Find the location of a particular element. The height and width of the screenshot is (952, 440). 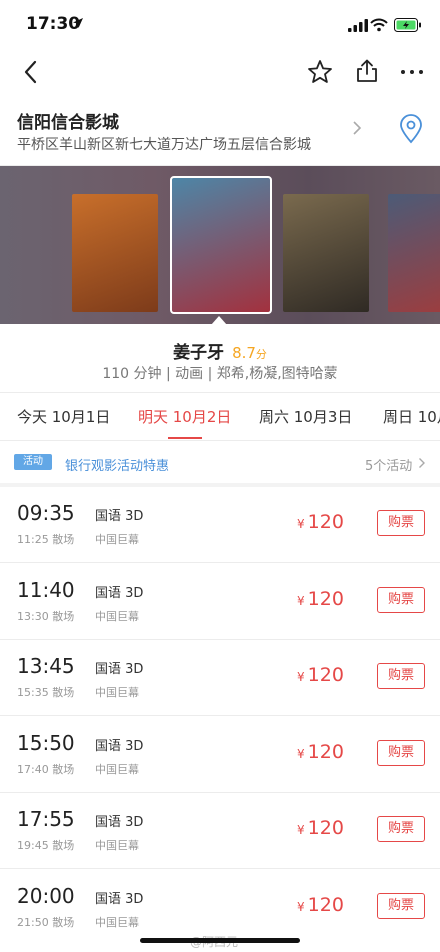

more-icon is located at coordinates (412, 72).